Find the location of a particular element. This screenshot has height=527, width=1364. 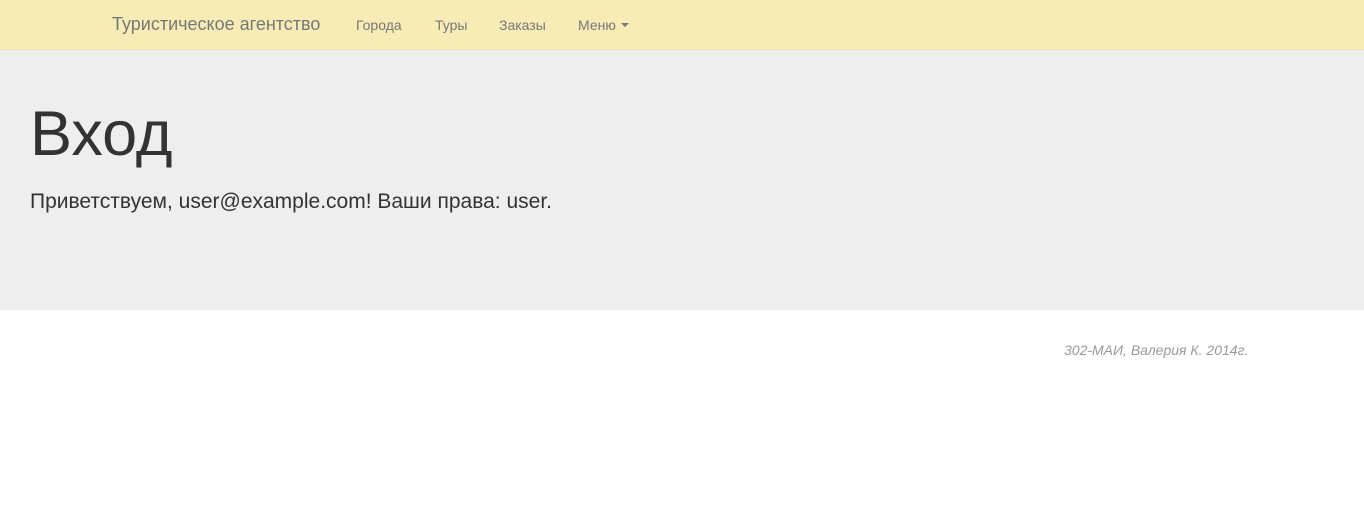

nav-menu-dropdown: Меню is located at coordinates (603, 25).